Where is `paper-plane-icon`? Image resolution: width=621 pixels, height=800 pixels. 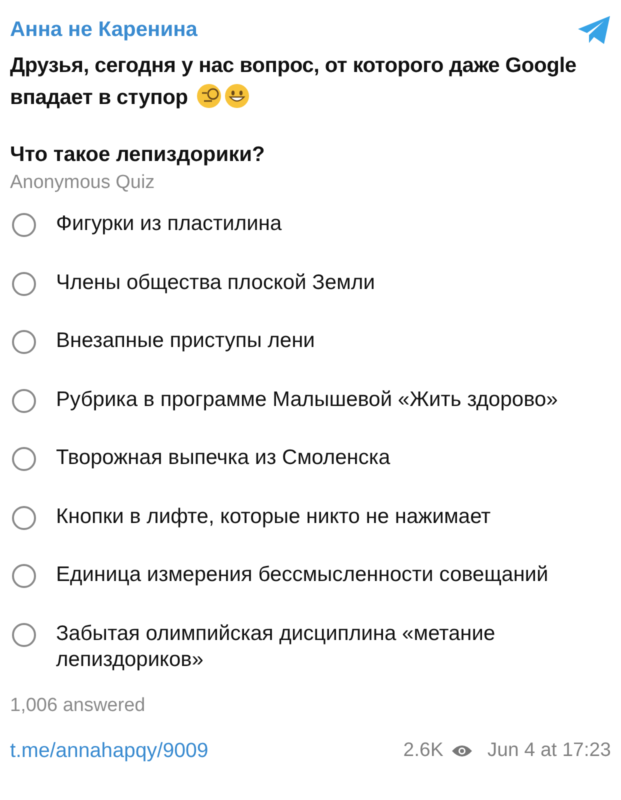
paper-plane-icon is located at coordinates (594, 30).